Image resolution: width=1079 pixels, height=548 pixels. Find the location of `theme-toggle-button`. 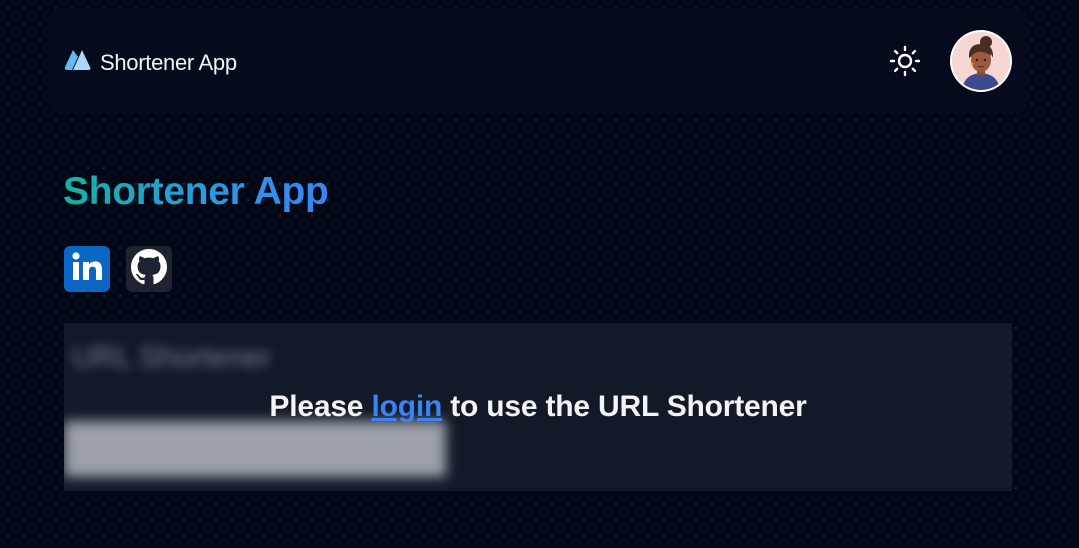

theme-toggle-button is located at coordinates (905, 63).